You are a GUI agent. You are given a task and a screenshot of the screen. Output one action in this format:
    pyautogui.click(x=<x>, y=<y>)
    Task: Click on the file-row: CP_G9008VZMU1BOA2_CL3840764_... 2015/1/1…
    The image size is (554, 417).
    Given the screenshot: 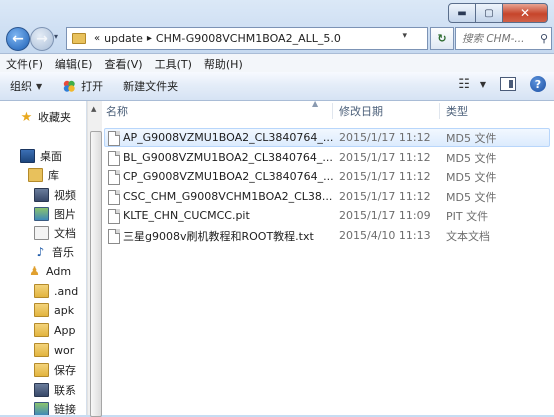 What is the action you would take?
    pyautogui.click(x=328, y=176)
    